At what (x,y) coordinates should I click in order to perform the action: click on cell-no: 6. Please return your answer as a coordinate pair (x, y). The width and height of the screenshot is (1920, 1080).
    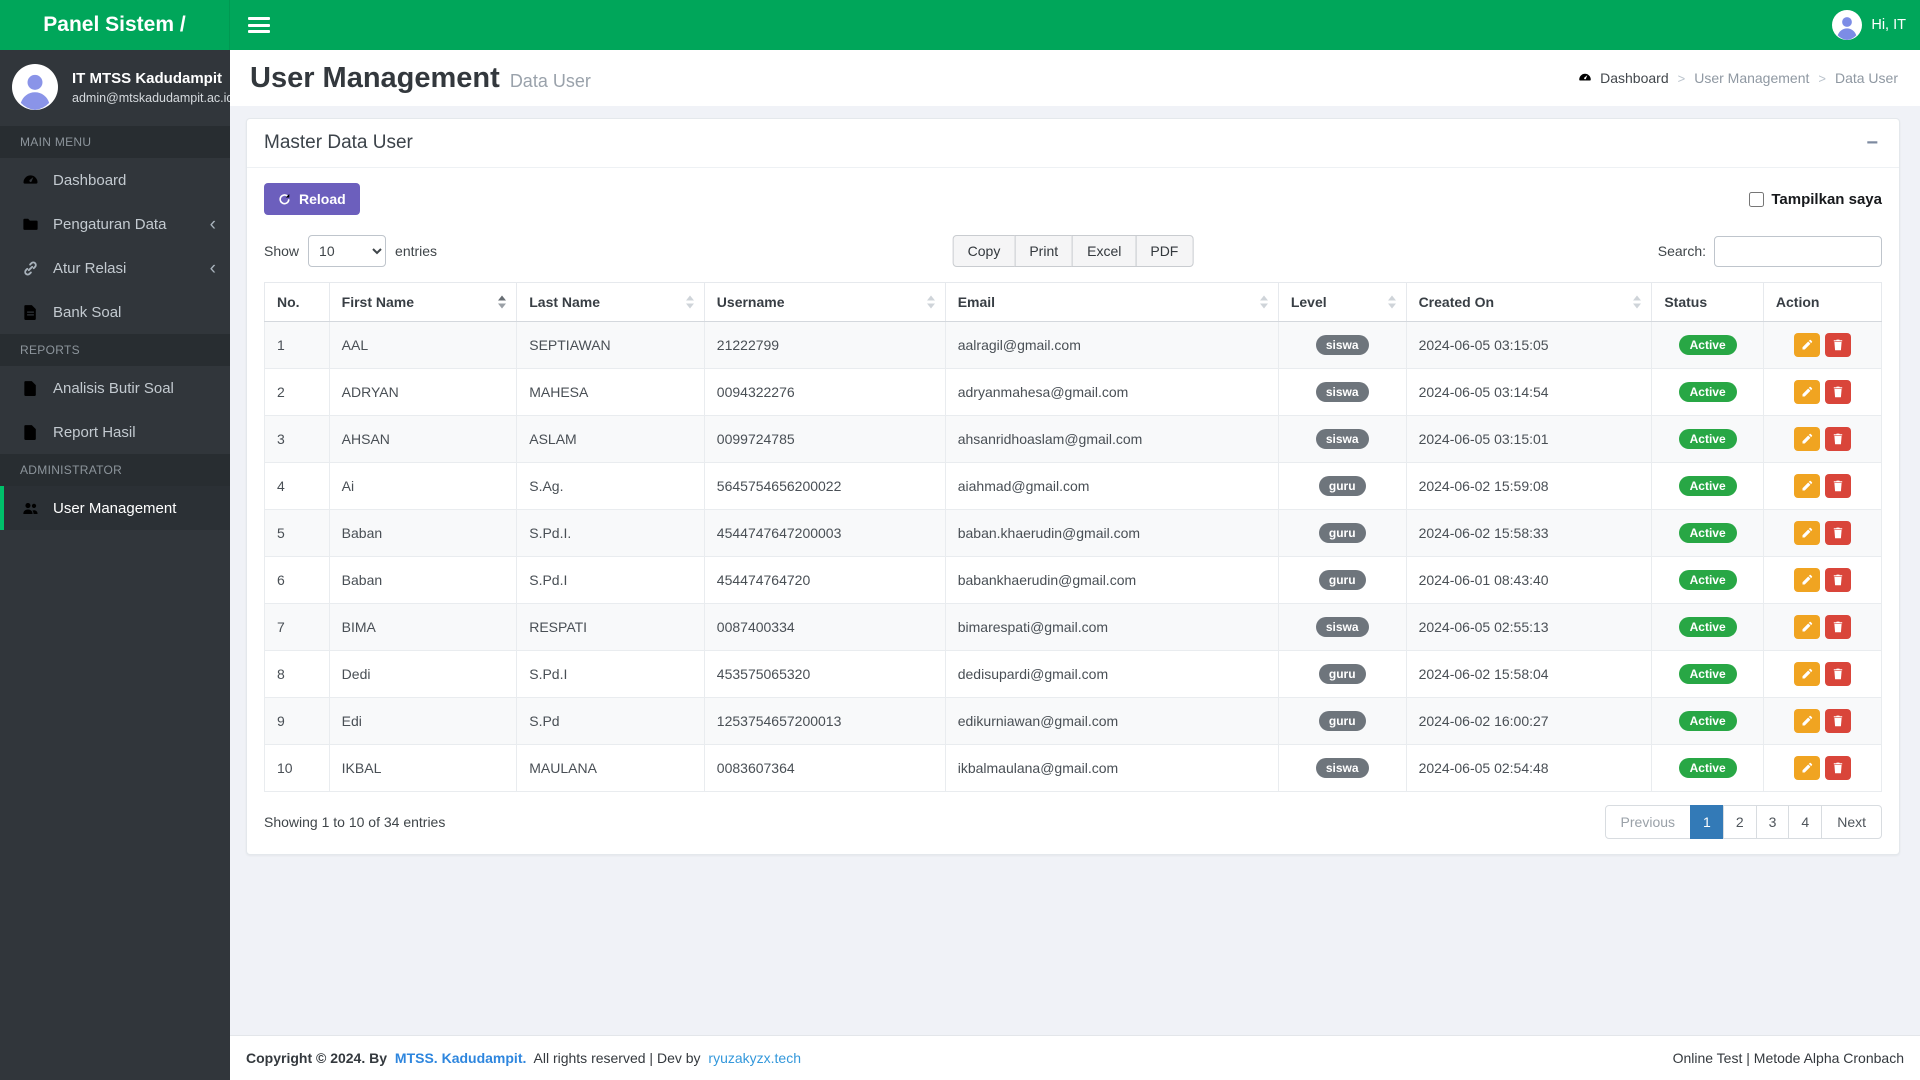
    Looking at the image, I should click on (297, 580).